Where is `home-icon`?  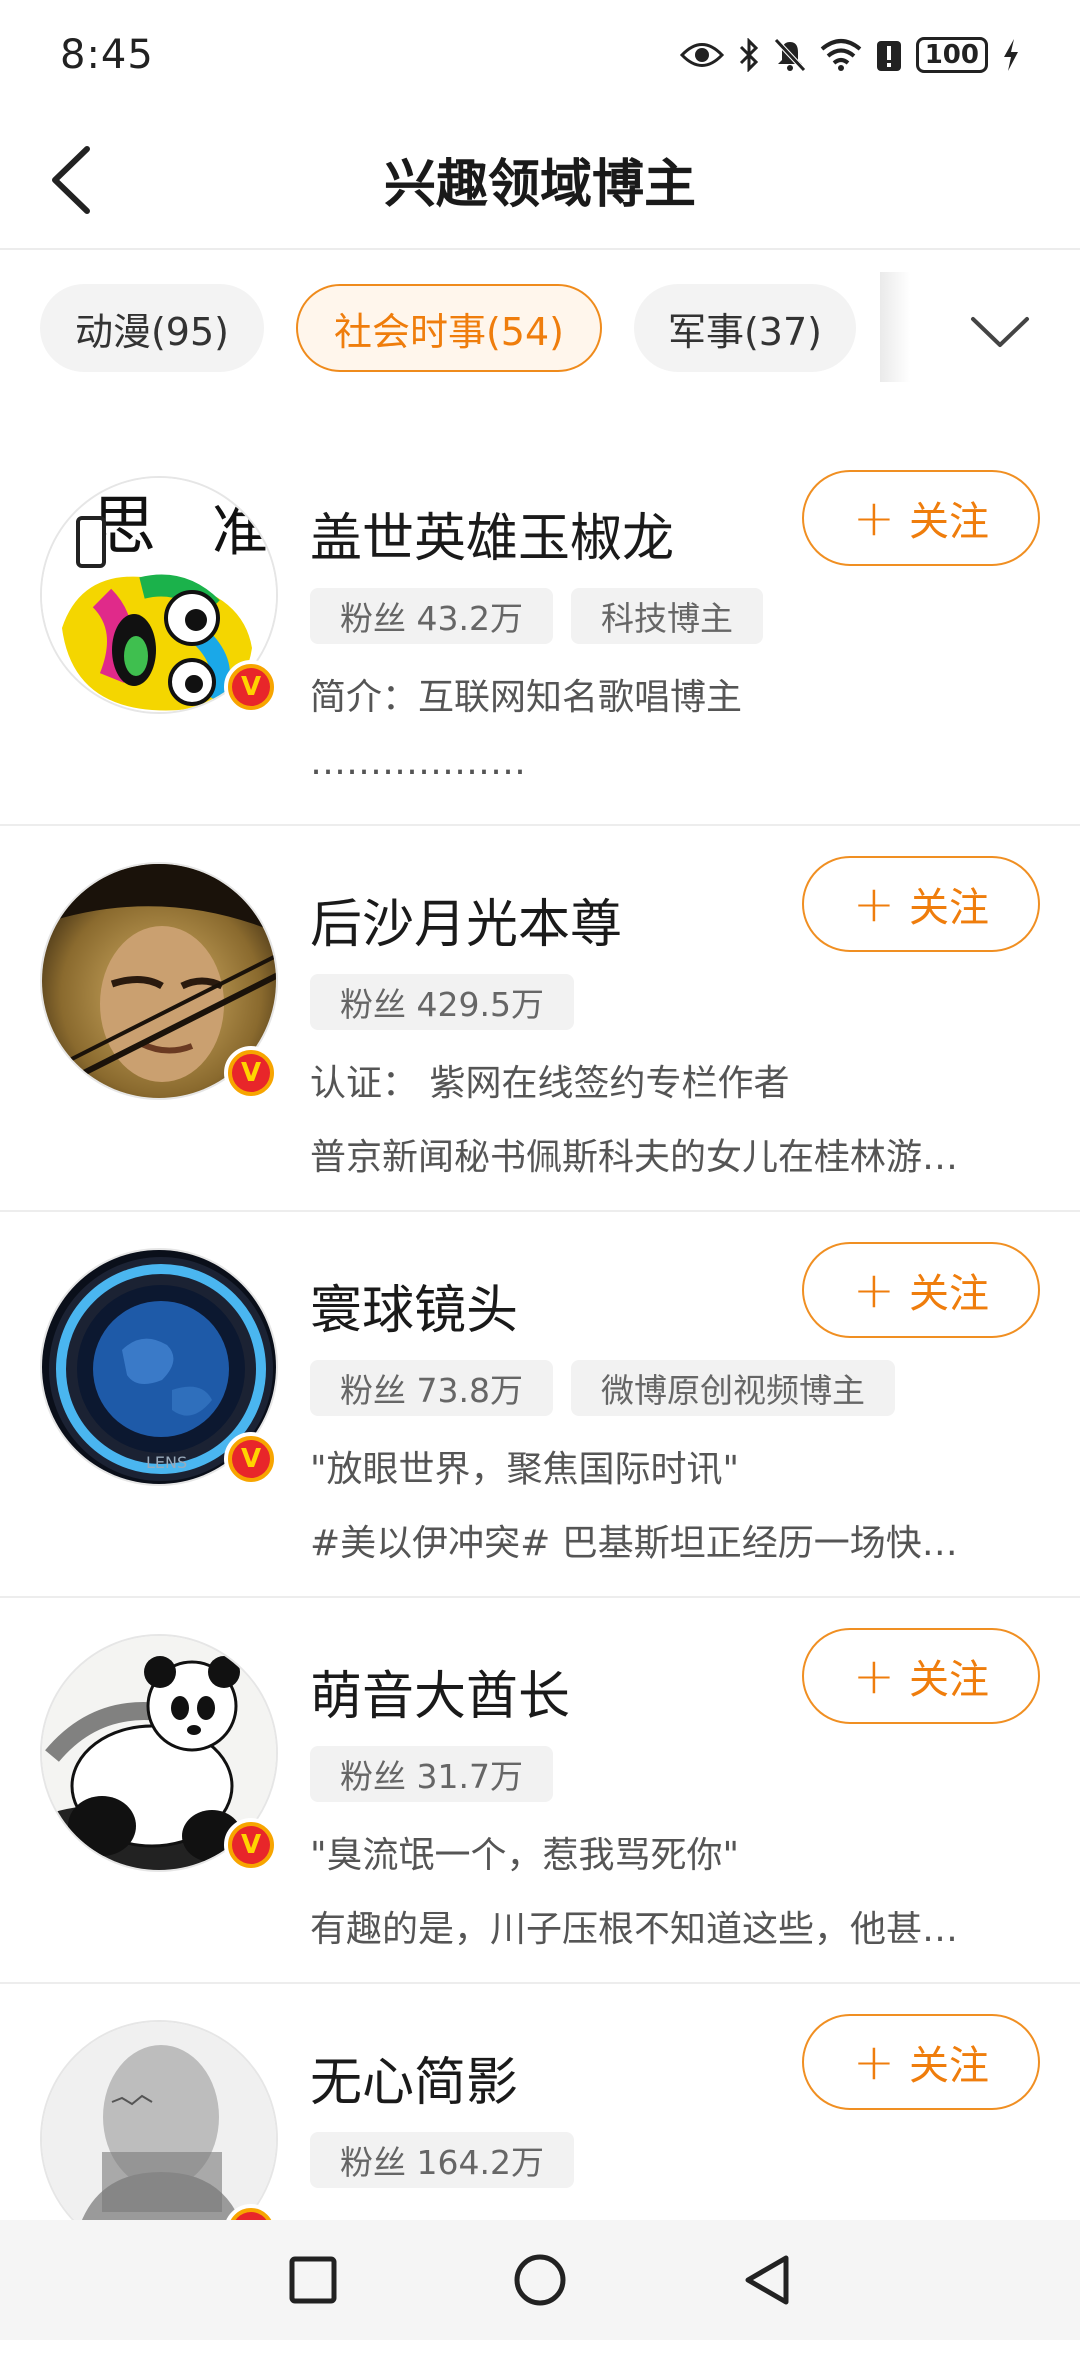
home-icon is located at coordinates (540, 2280).